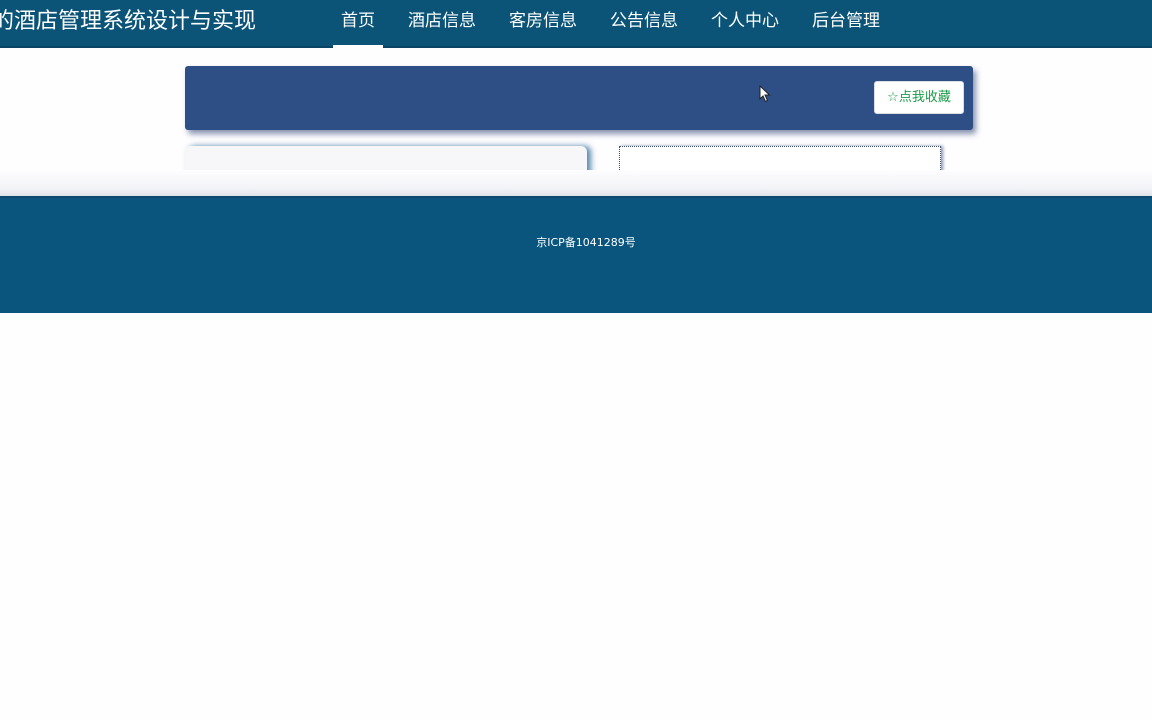 The height and width of the screenshot is (720, 1152). What do you see at coordinates (745, 24) in the screenshot?
I see `nav-item-personal-center: 个人中心` at bounding box center [745, 24].